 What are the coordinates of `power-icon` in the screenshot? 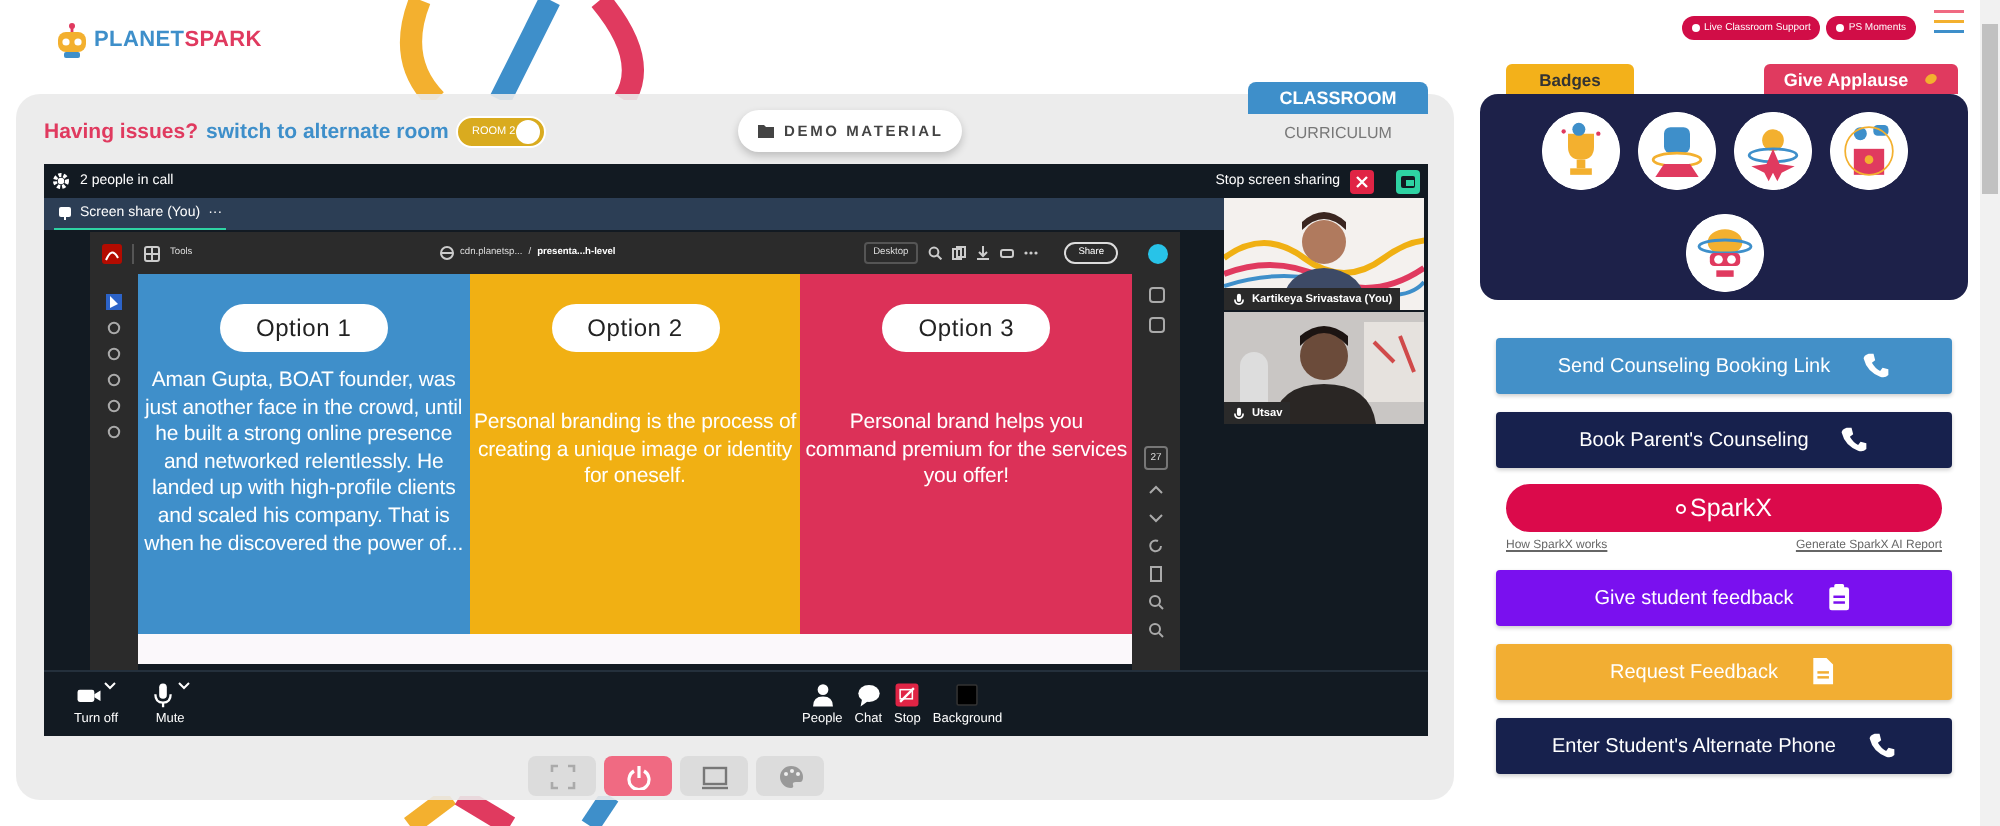 It's located at (638, 776).